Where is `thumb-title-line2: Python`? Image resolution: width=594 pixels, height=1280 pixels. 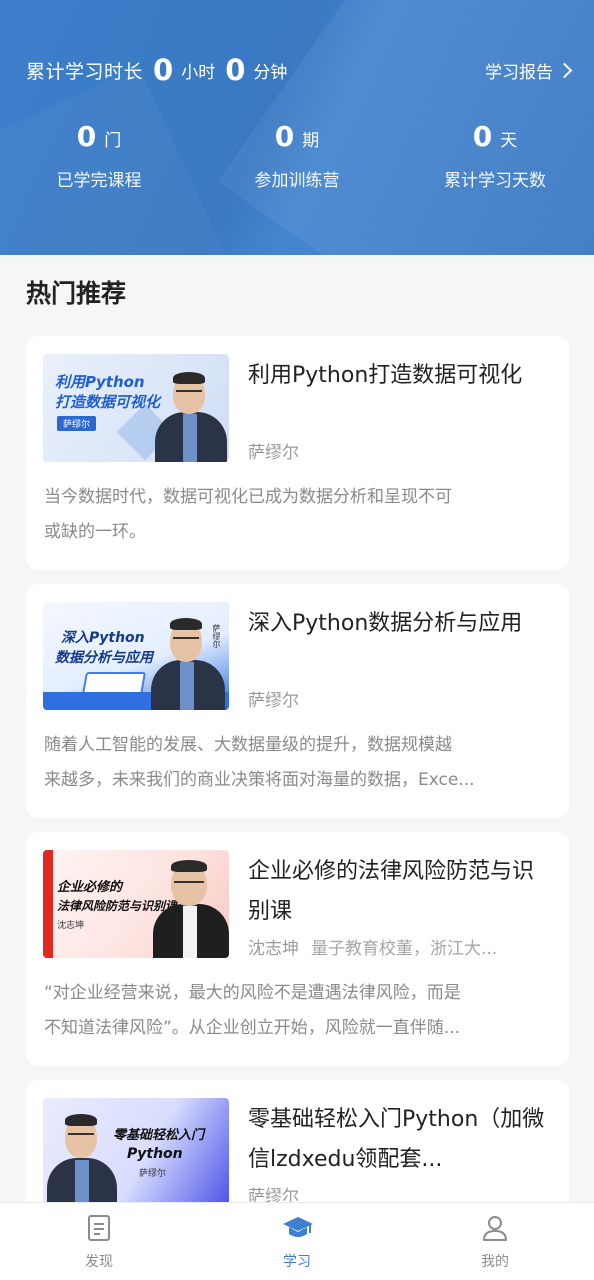 thumb-title-line2: Python is located at coordinates (155, 1154).